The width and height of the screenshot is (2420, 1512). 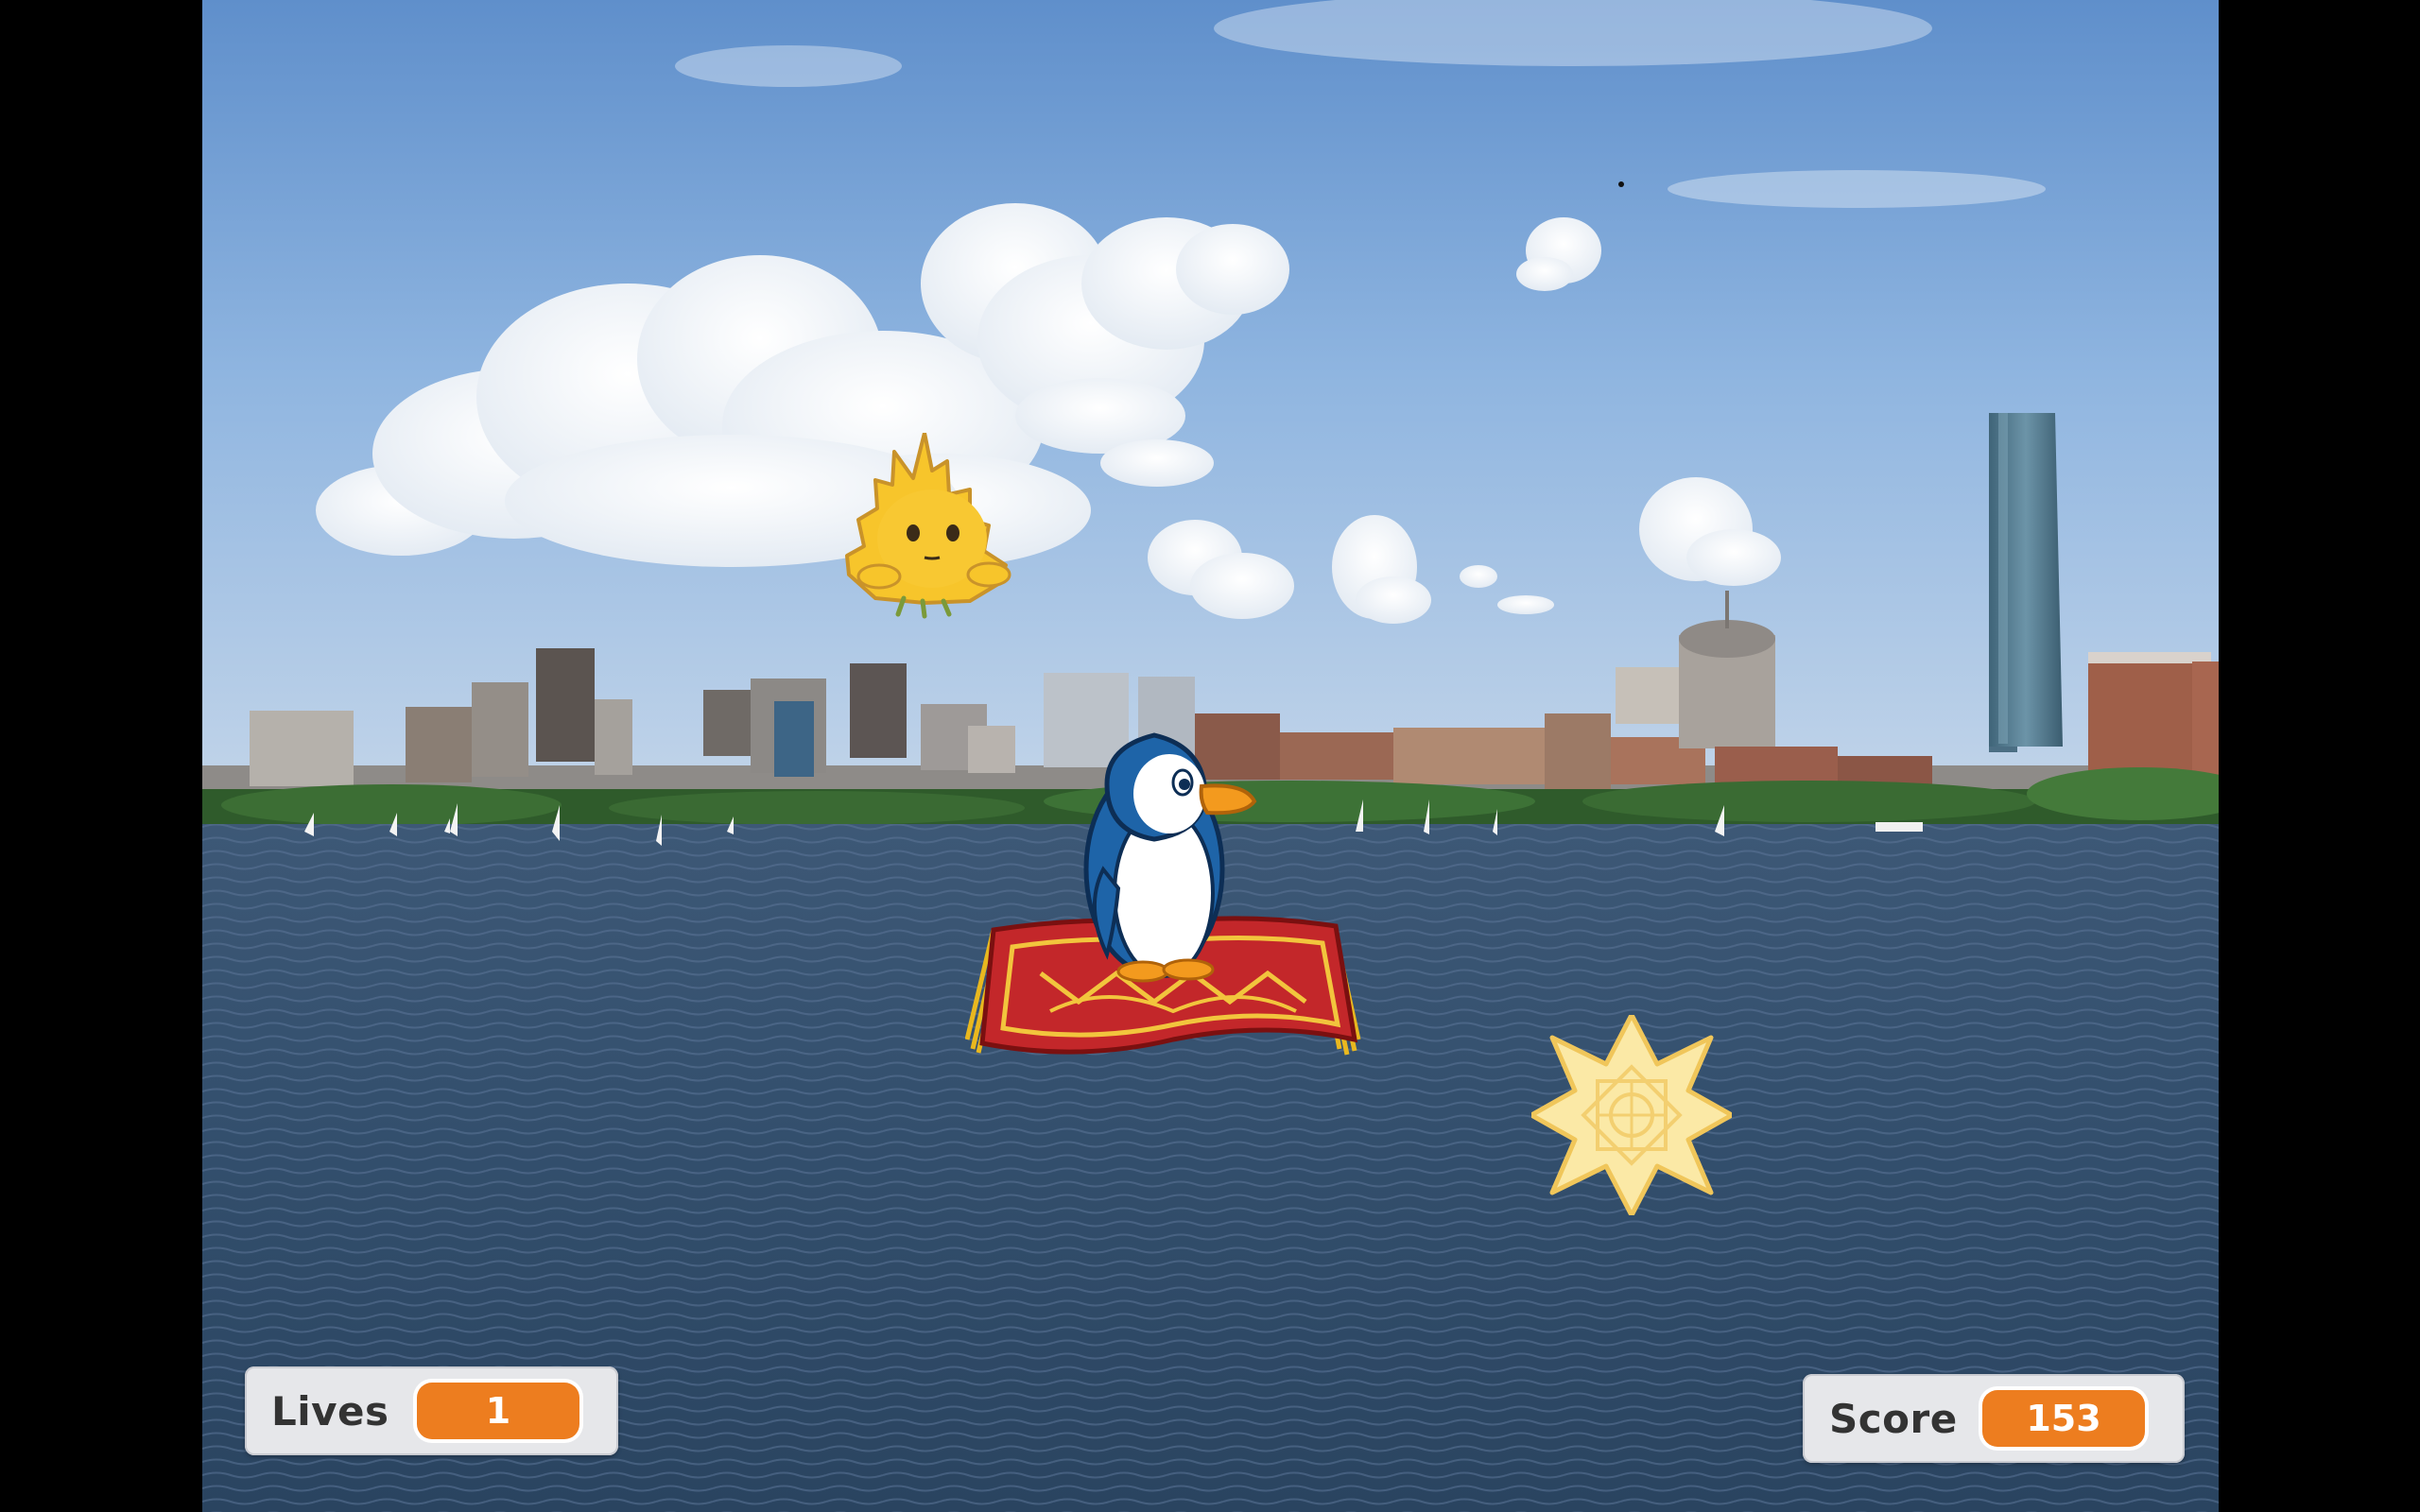 What do you see at coordinates (928, 526) in the screenshot?
I see `spiky-yellow-creature-icon` at bounding box center [928, 526].